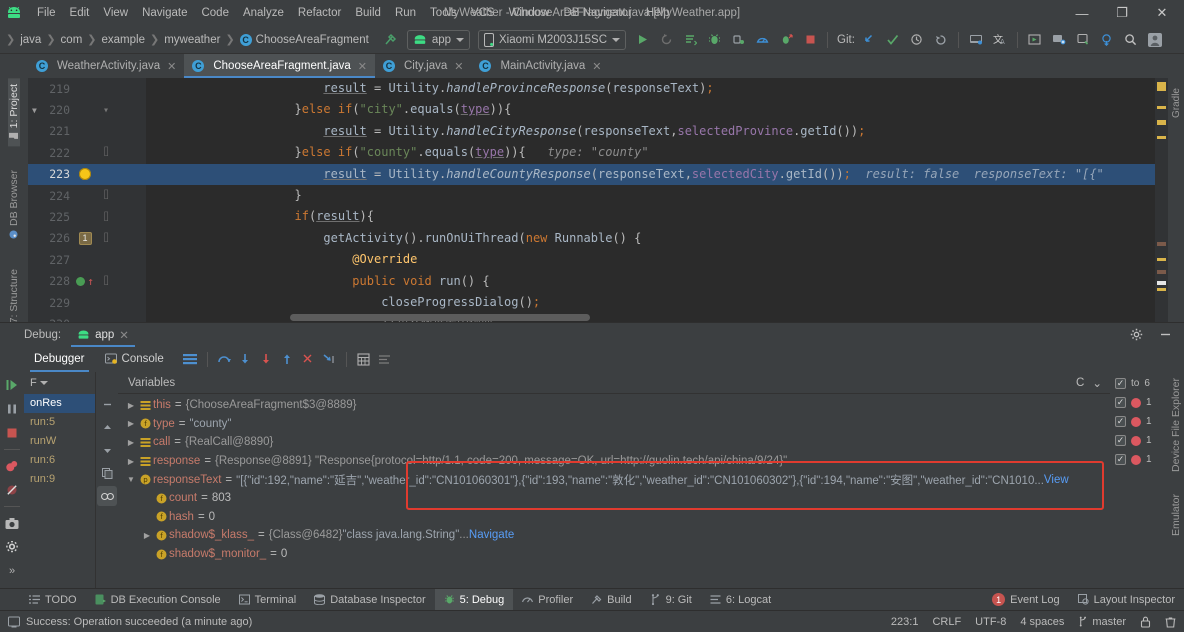 Image resolution: width=1184 pixels, height=632 pixels. What do you see at coordinates (657, 195) in the screenshot?
I see `code-line-224: }` at bounding box center [657, 195].